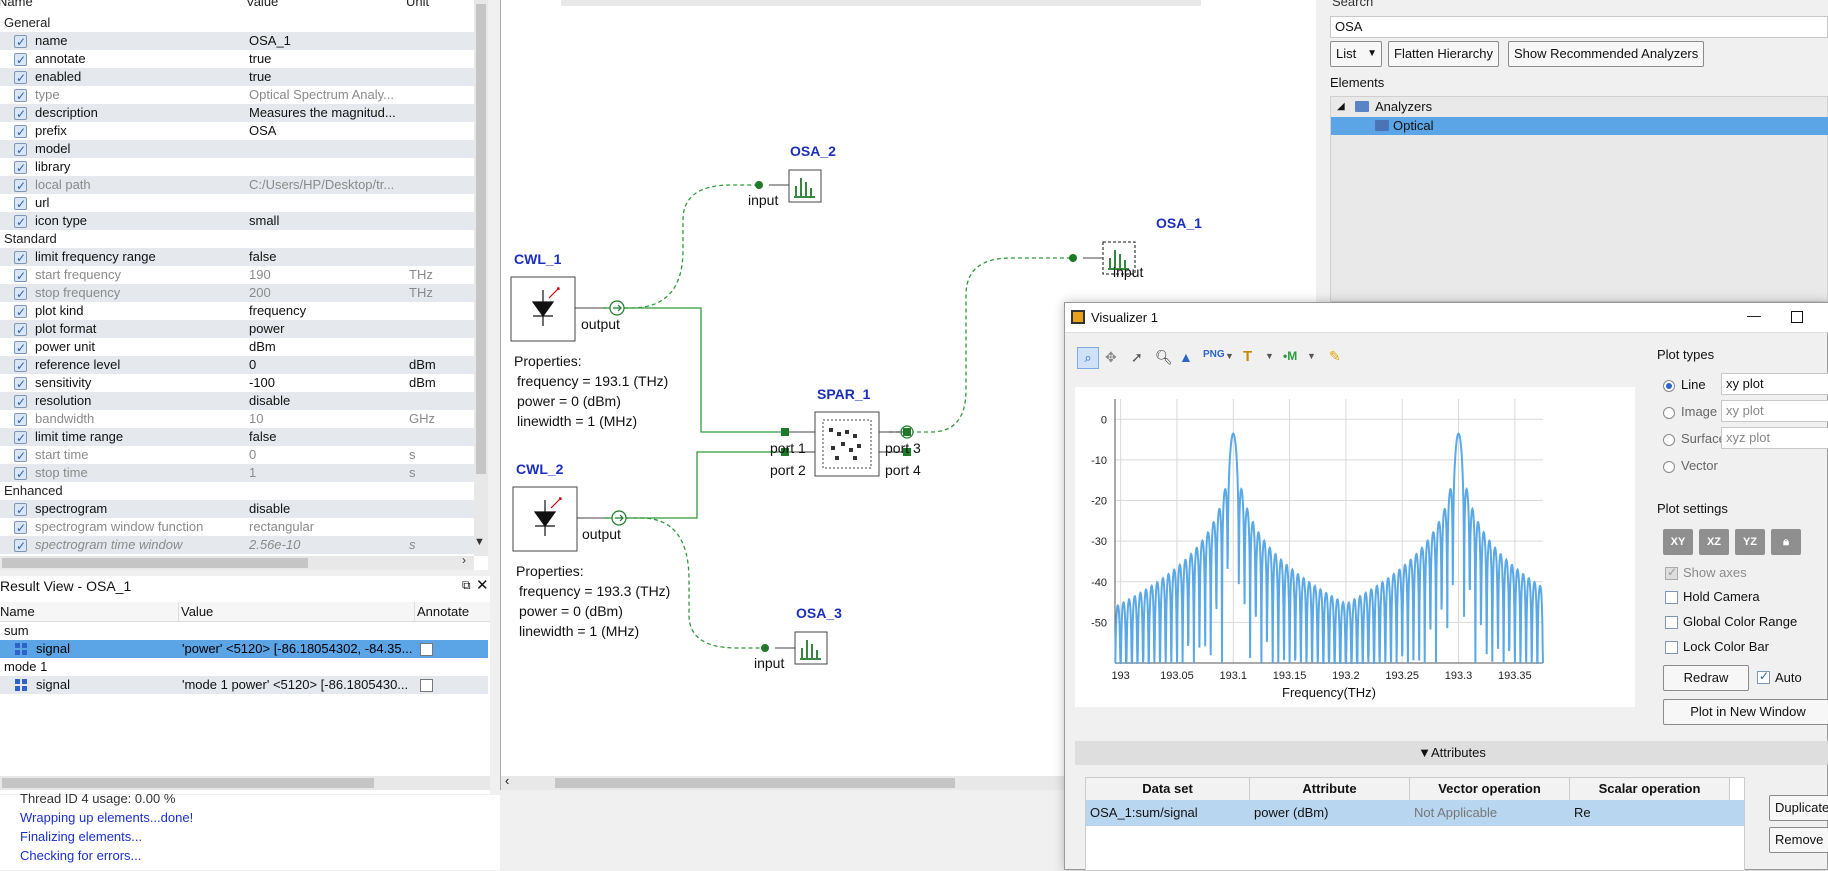 The image size is (1828, 871). I want to click on element-label-osa1: OSA_1, so click(1179, 223).